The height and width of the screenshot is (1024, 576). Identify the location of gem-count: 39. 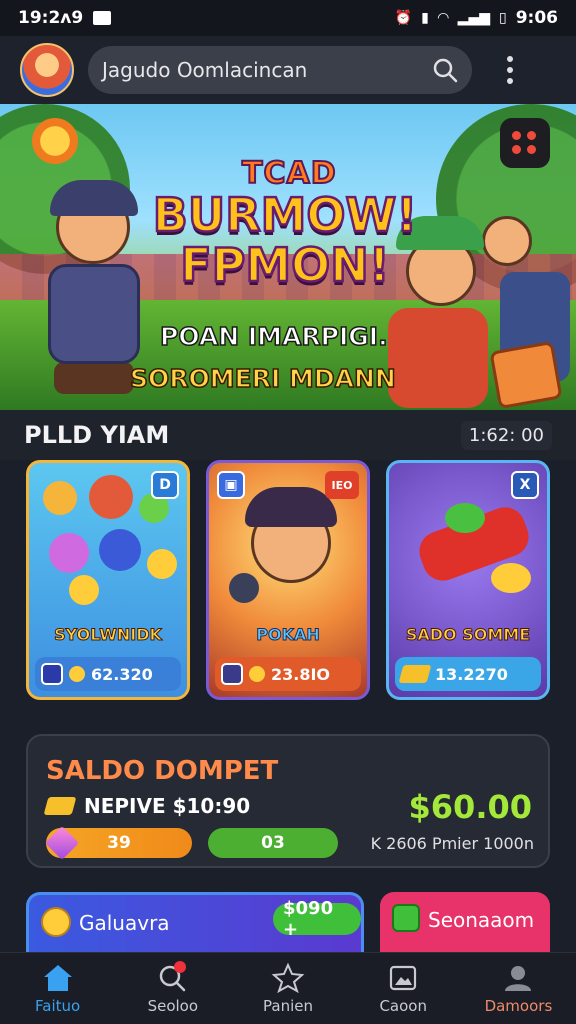
(119, 843).